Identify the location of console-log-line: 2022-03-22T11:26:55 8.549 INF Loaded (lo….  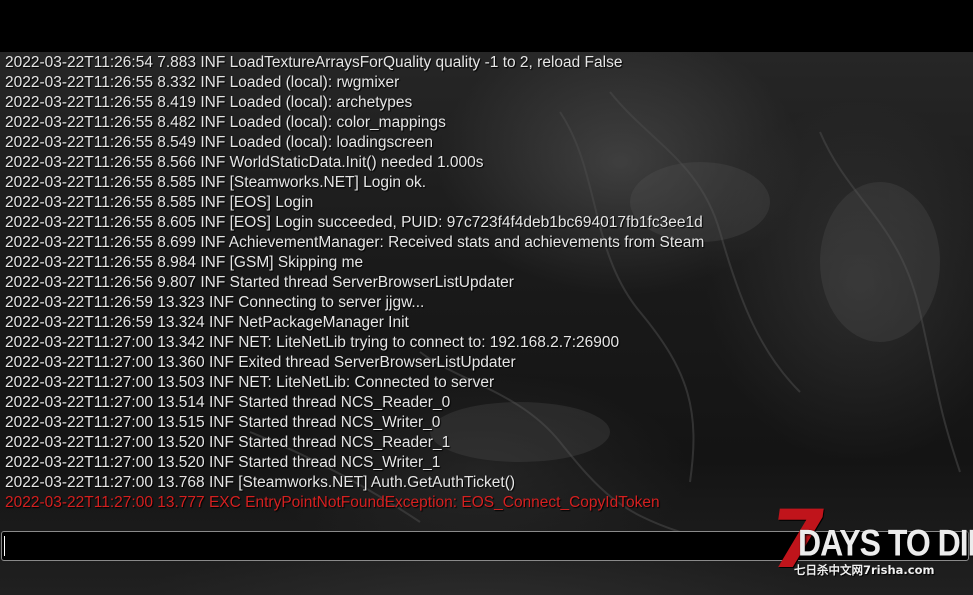
(219, 142).